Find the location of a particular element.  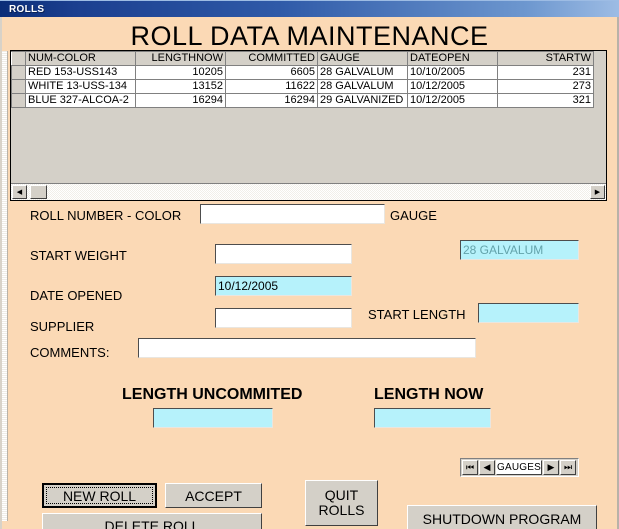

cell-committed: 6605 is located at coordinates (271, 72).